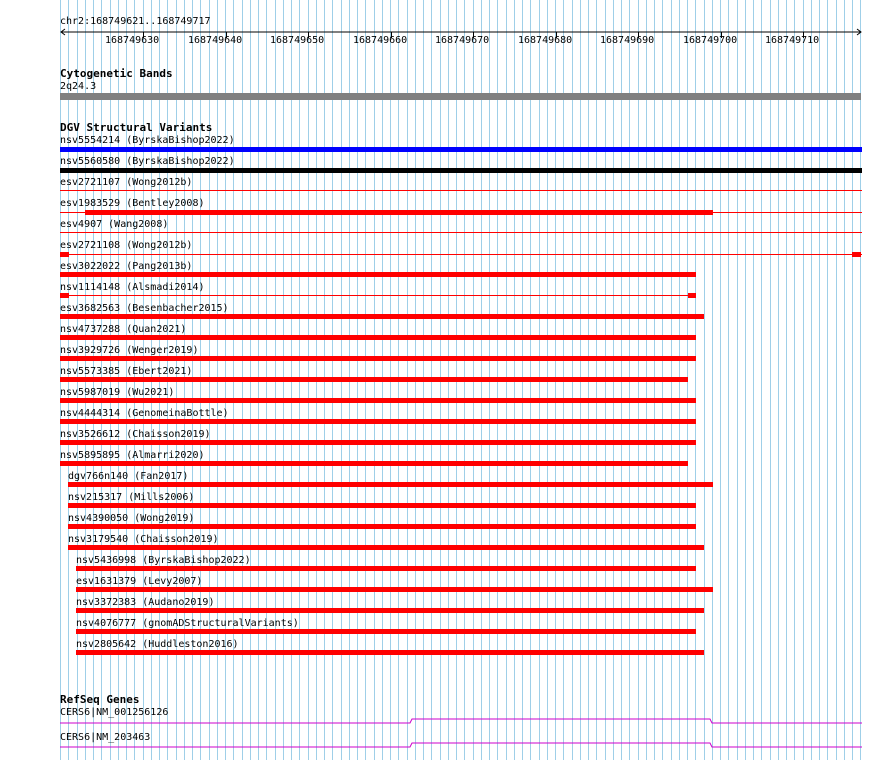 The height and width of the screenshot is (760, 890). Describe the element at coordinates (126, 266) in the screenshot. I see `variant-label: esv3022022 (Pang2013b)` at that location.